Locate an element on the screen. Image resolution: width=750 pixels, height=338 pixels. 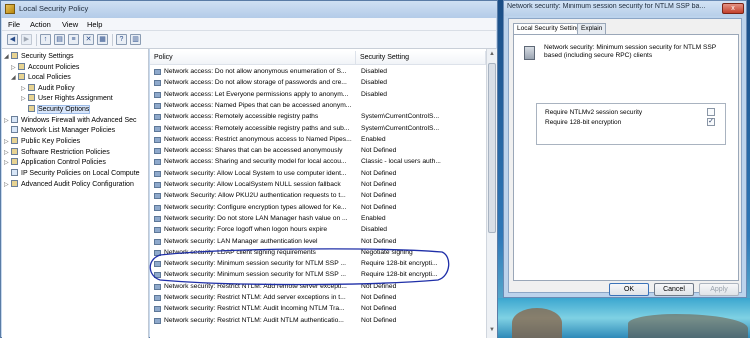
menu-file: File is located at coordinates (14, 24).